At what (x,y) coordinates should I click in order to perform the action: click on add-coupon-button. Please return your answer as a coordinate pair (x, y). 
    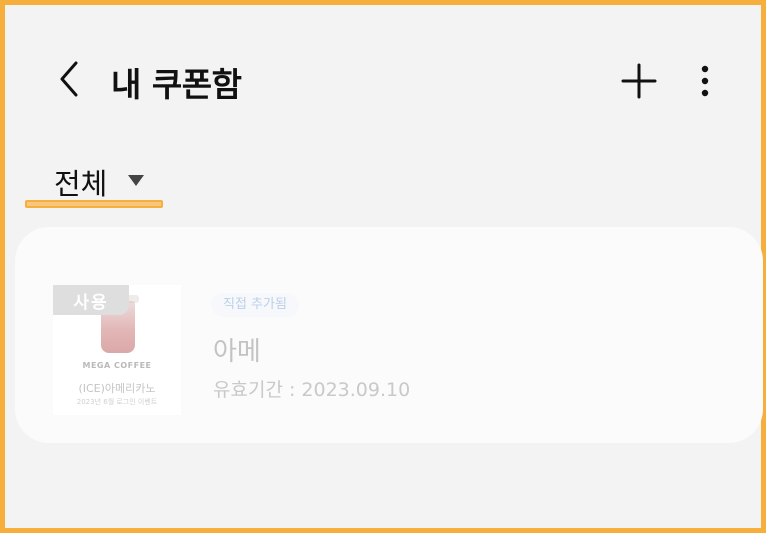
    Looking at the image, I should click on (639, 81).